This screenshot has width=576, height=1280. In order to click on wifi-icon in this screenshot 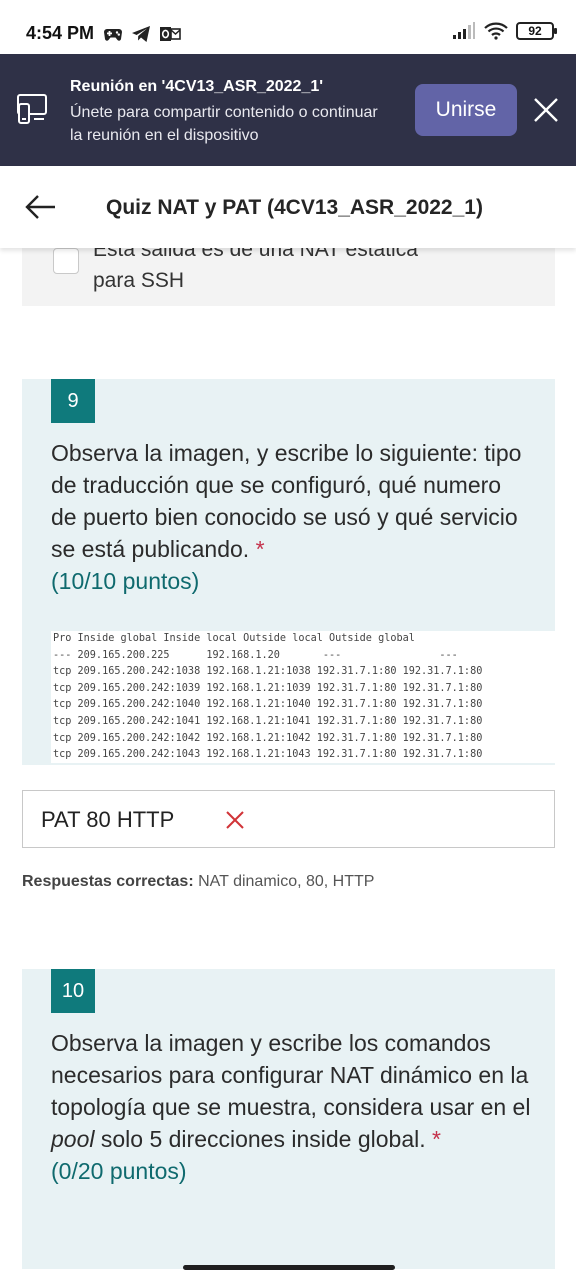, I will do `click(496, 31)`.